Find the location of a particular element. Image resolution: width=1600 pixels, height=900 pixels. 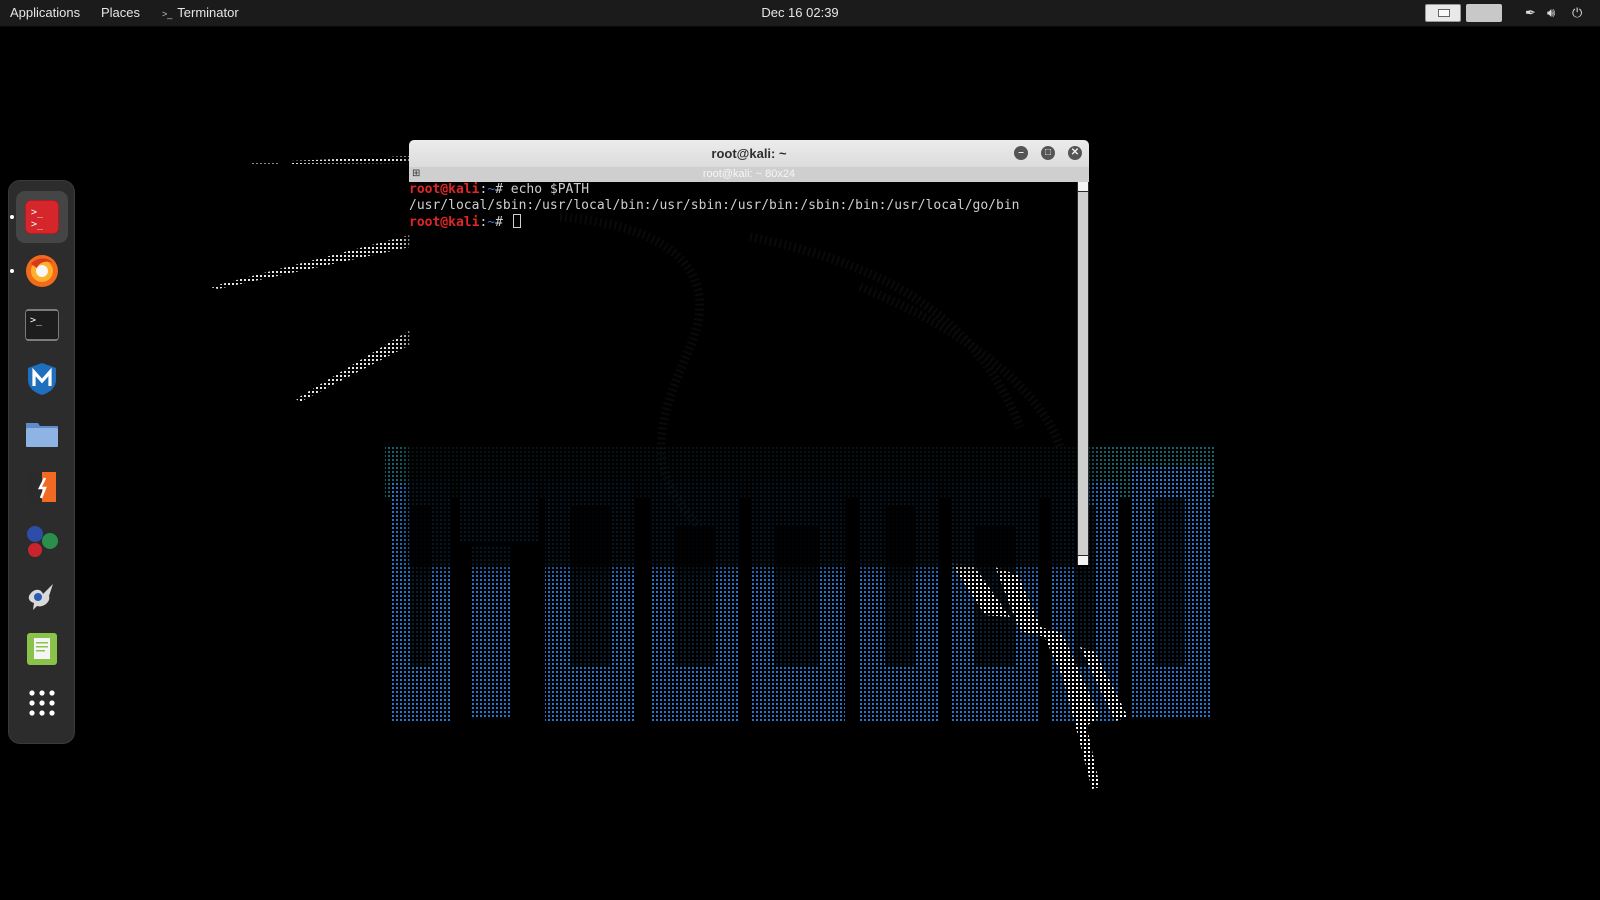

maltego-icon is located at coordinates (42, 541).